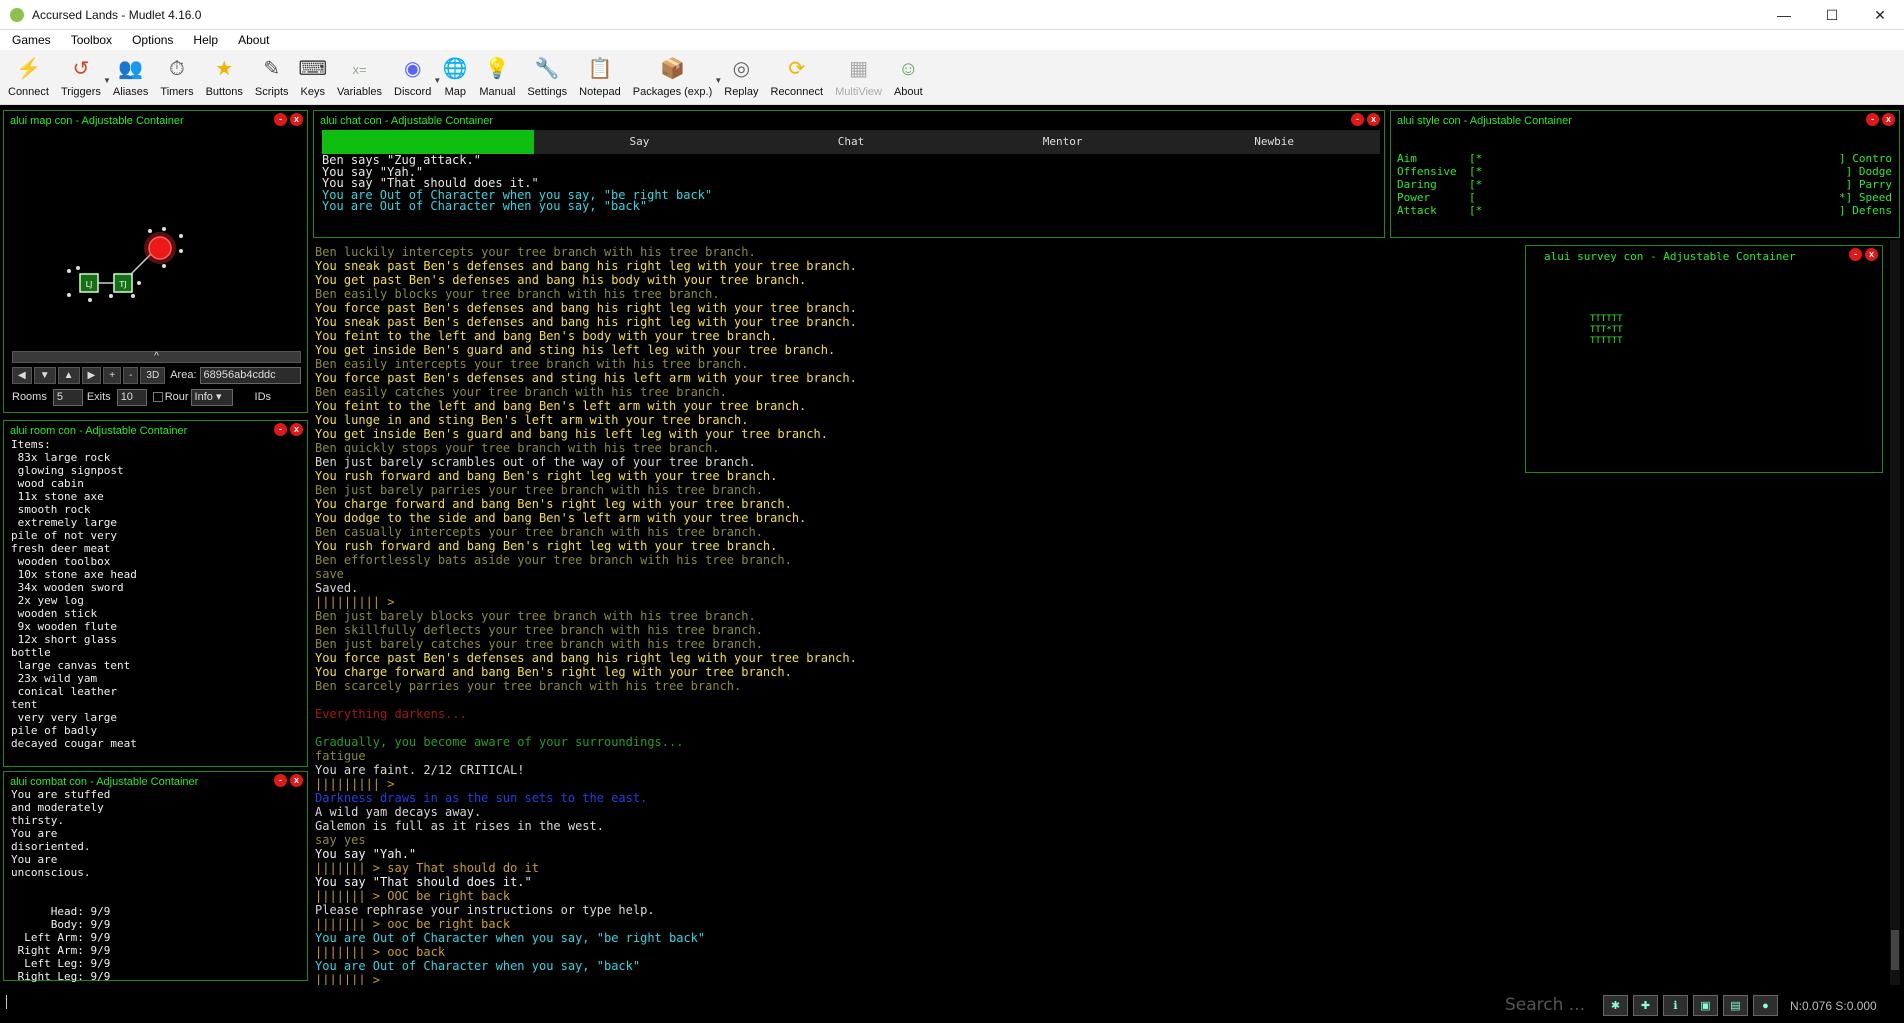 The height and width of the screenshot is (1023, 1904). Describe the element at coordinates (547, 92) in the screenshot. I see `toolbar-label: Settings` at that location.